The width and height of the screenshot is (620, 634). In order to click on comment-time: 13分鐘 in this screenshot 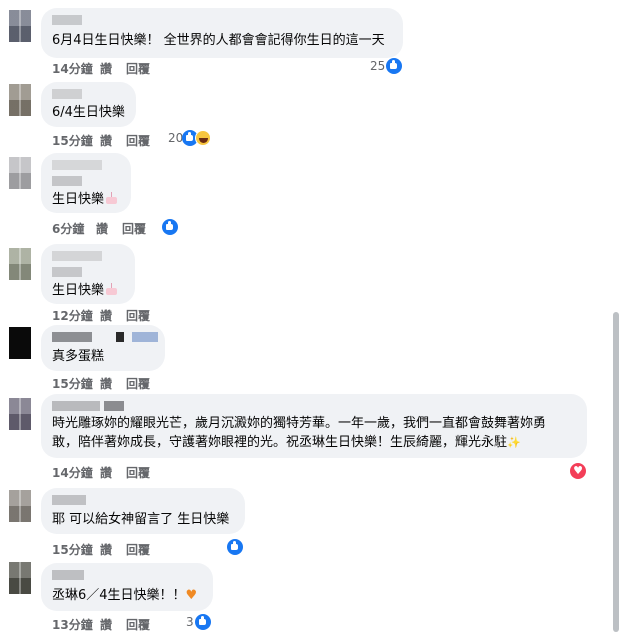, I will do `click(72, 624)`.